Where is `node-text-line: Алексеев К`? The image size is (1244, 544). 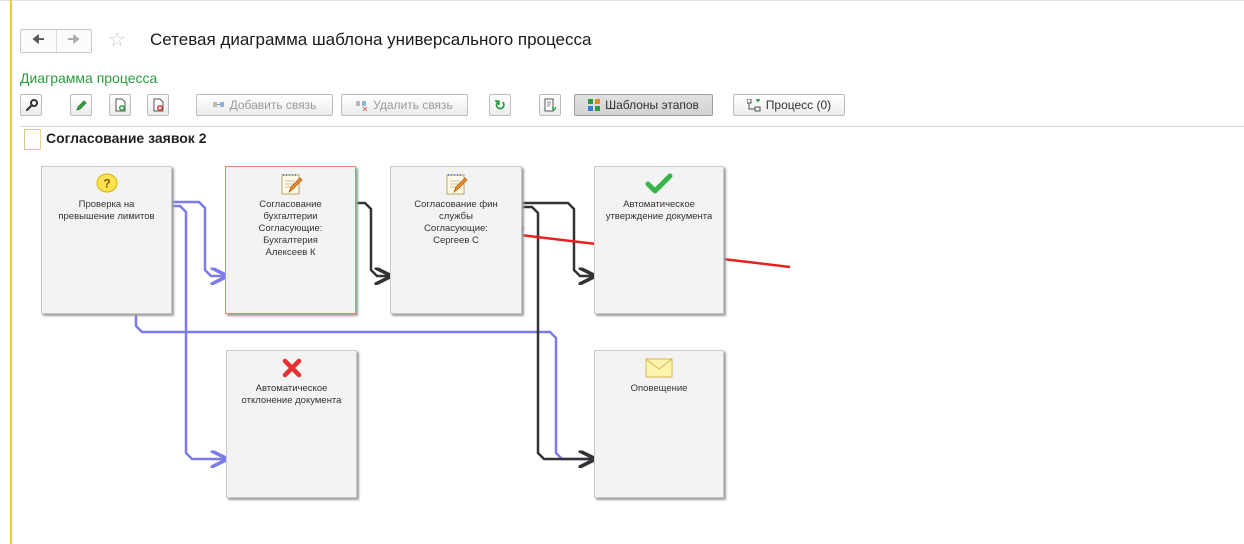 node-text-line: Алексеев К is located at coordinates (290, 252).